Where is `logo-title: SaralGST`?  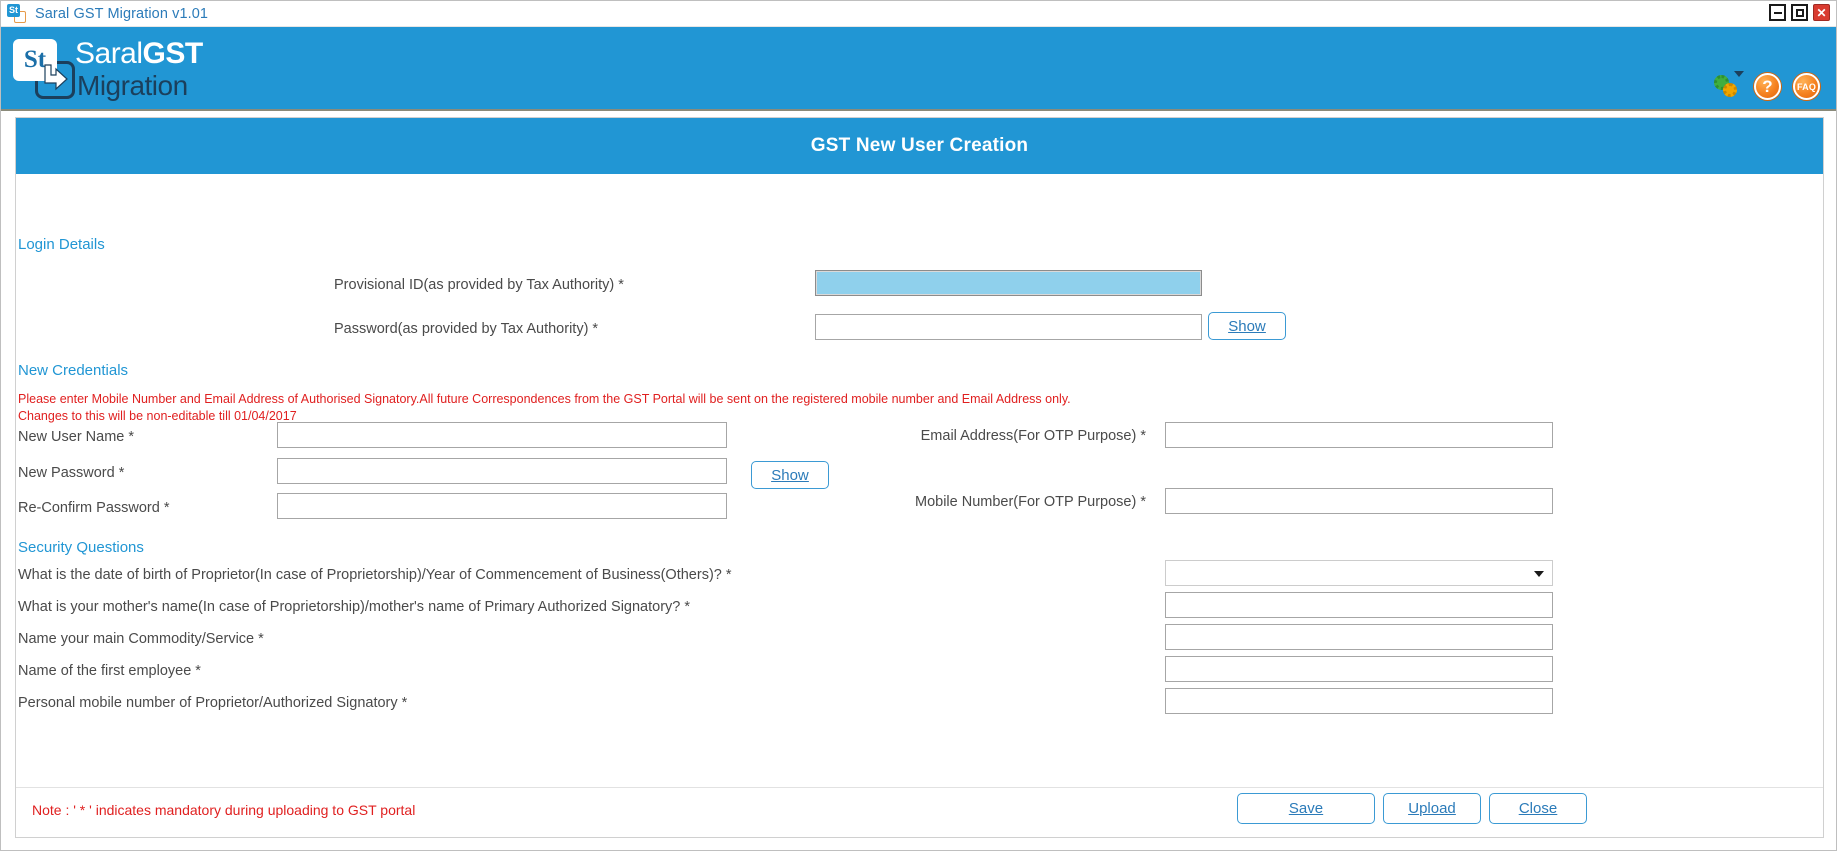
logo-title: SaralGST is located at coordinates (139, 54).